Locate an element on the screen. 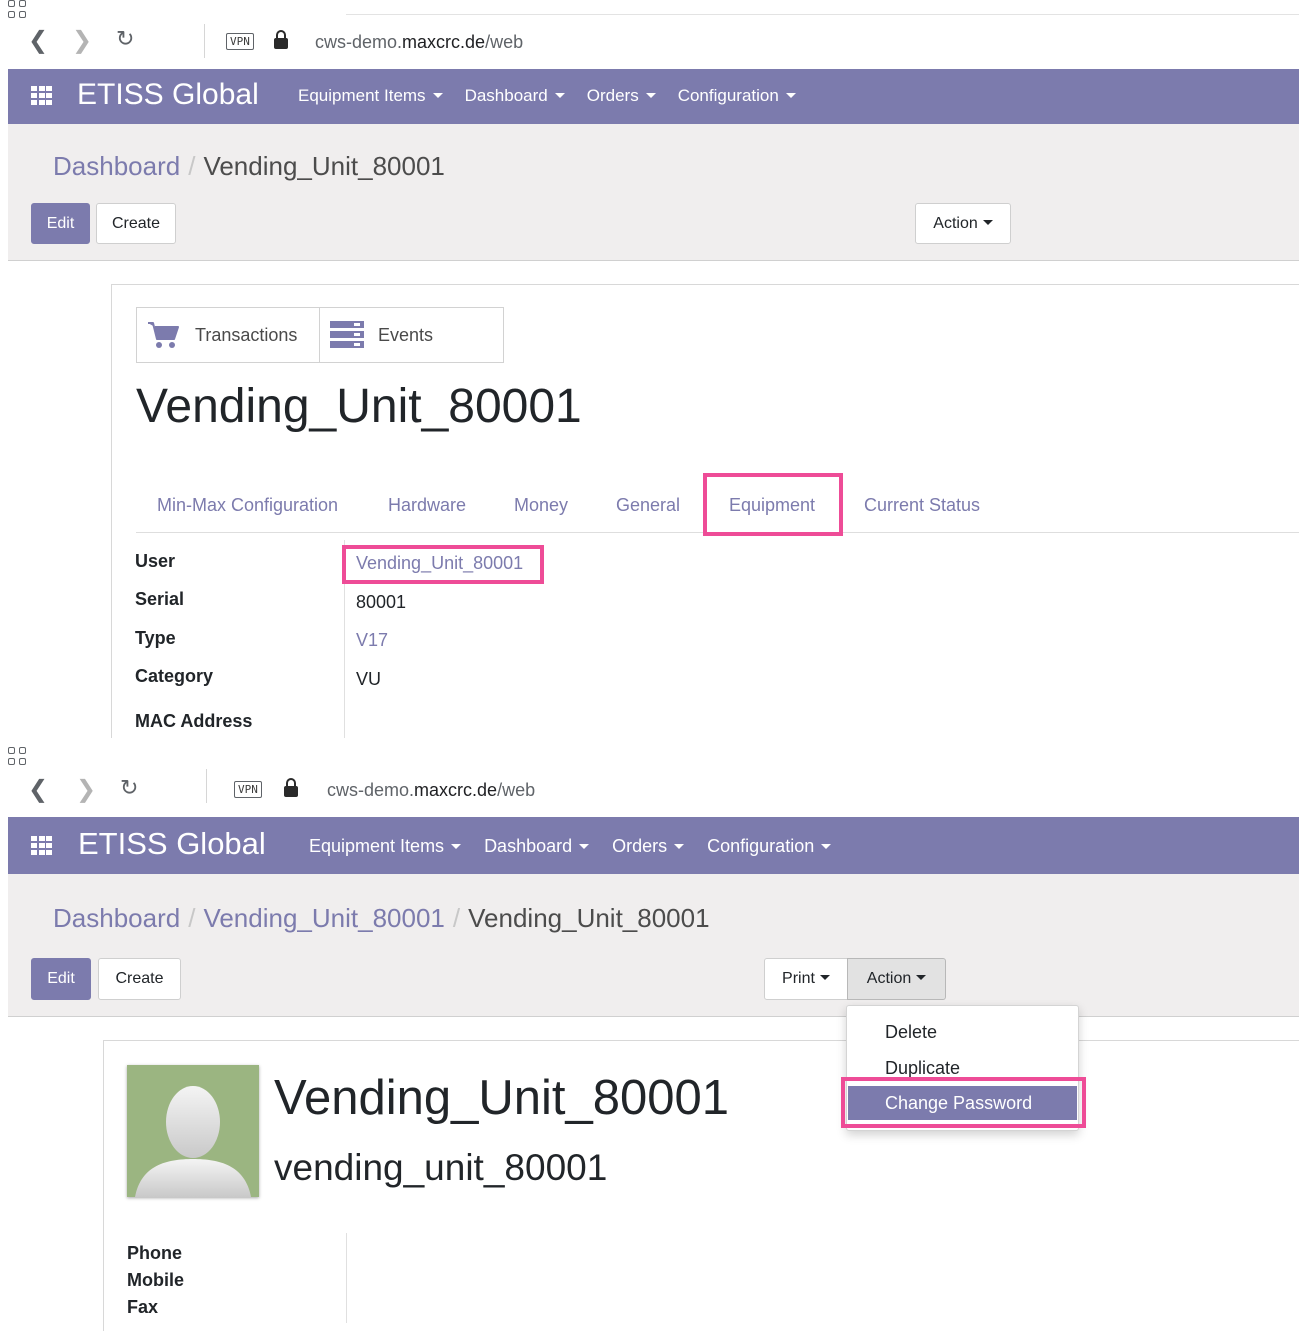 Image resolution: width=1299 pixels, height=1331 pixels. avatar is located at coordinates (193, 1131).